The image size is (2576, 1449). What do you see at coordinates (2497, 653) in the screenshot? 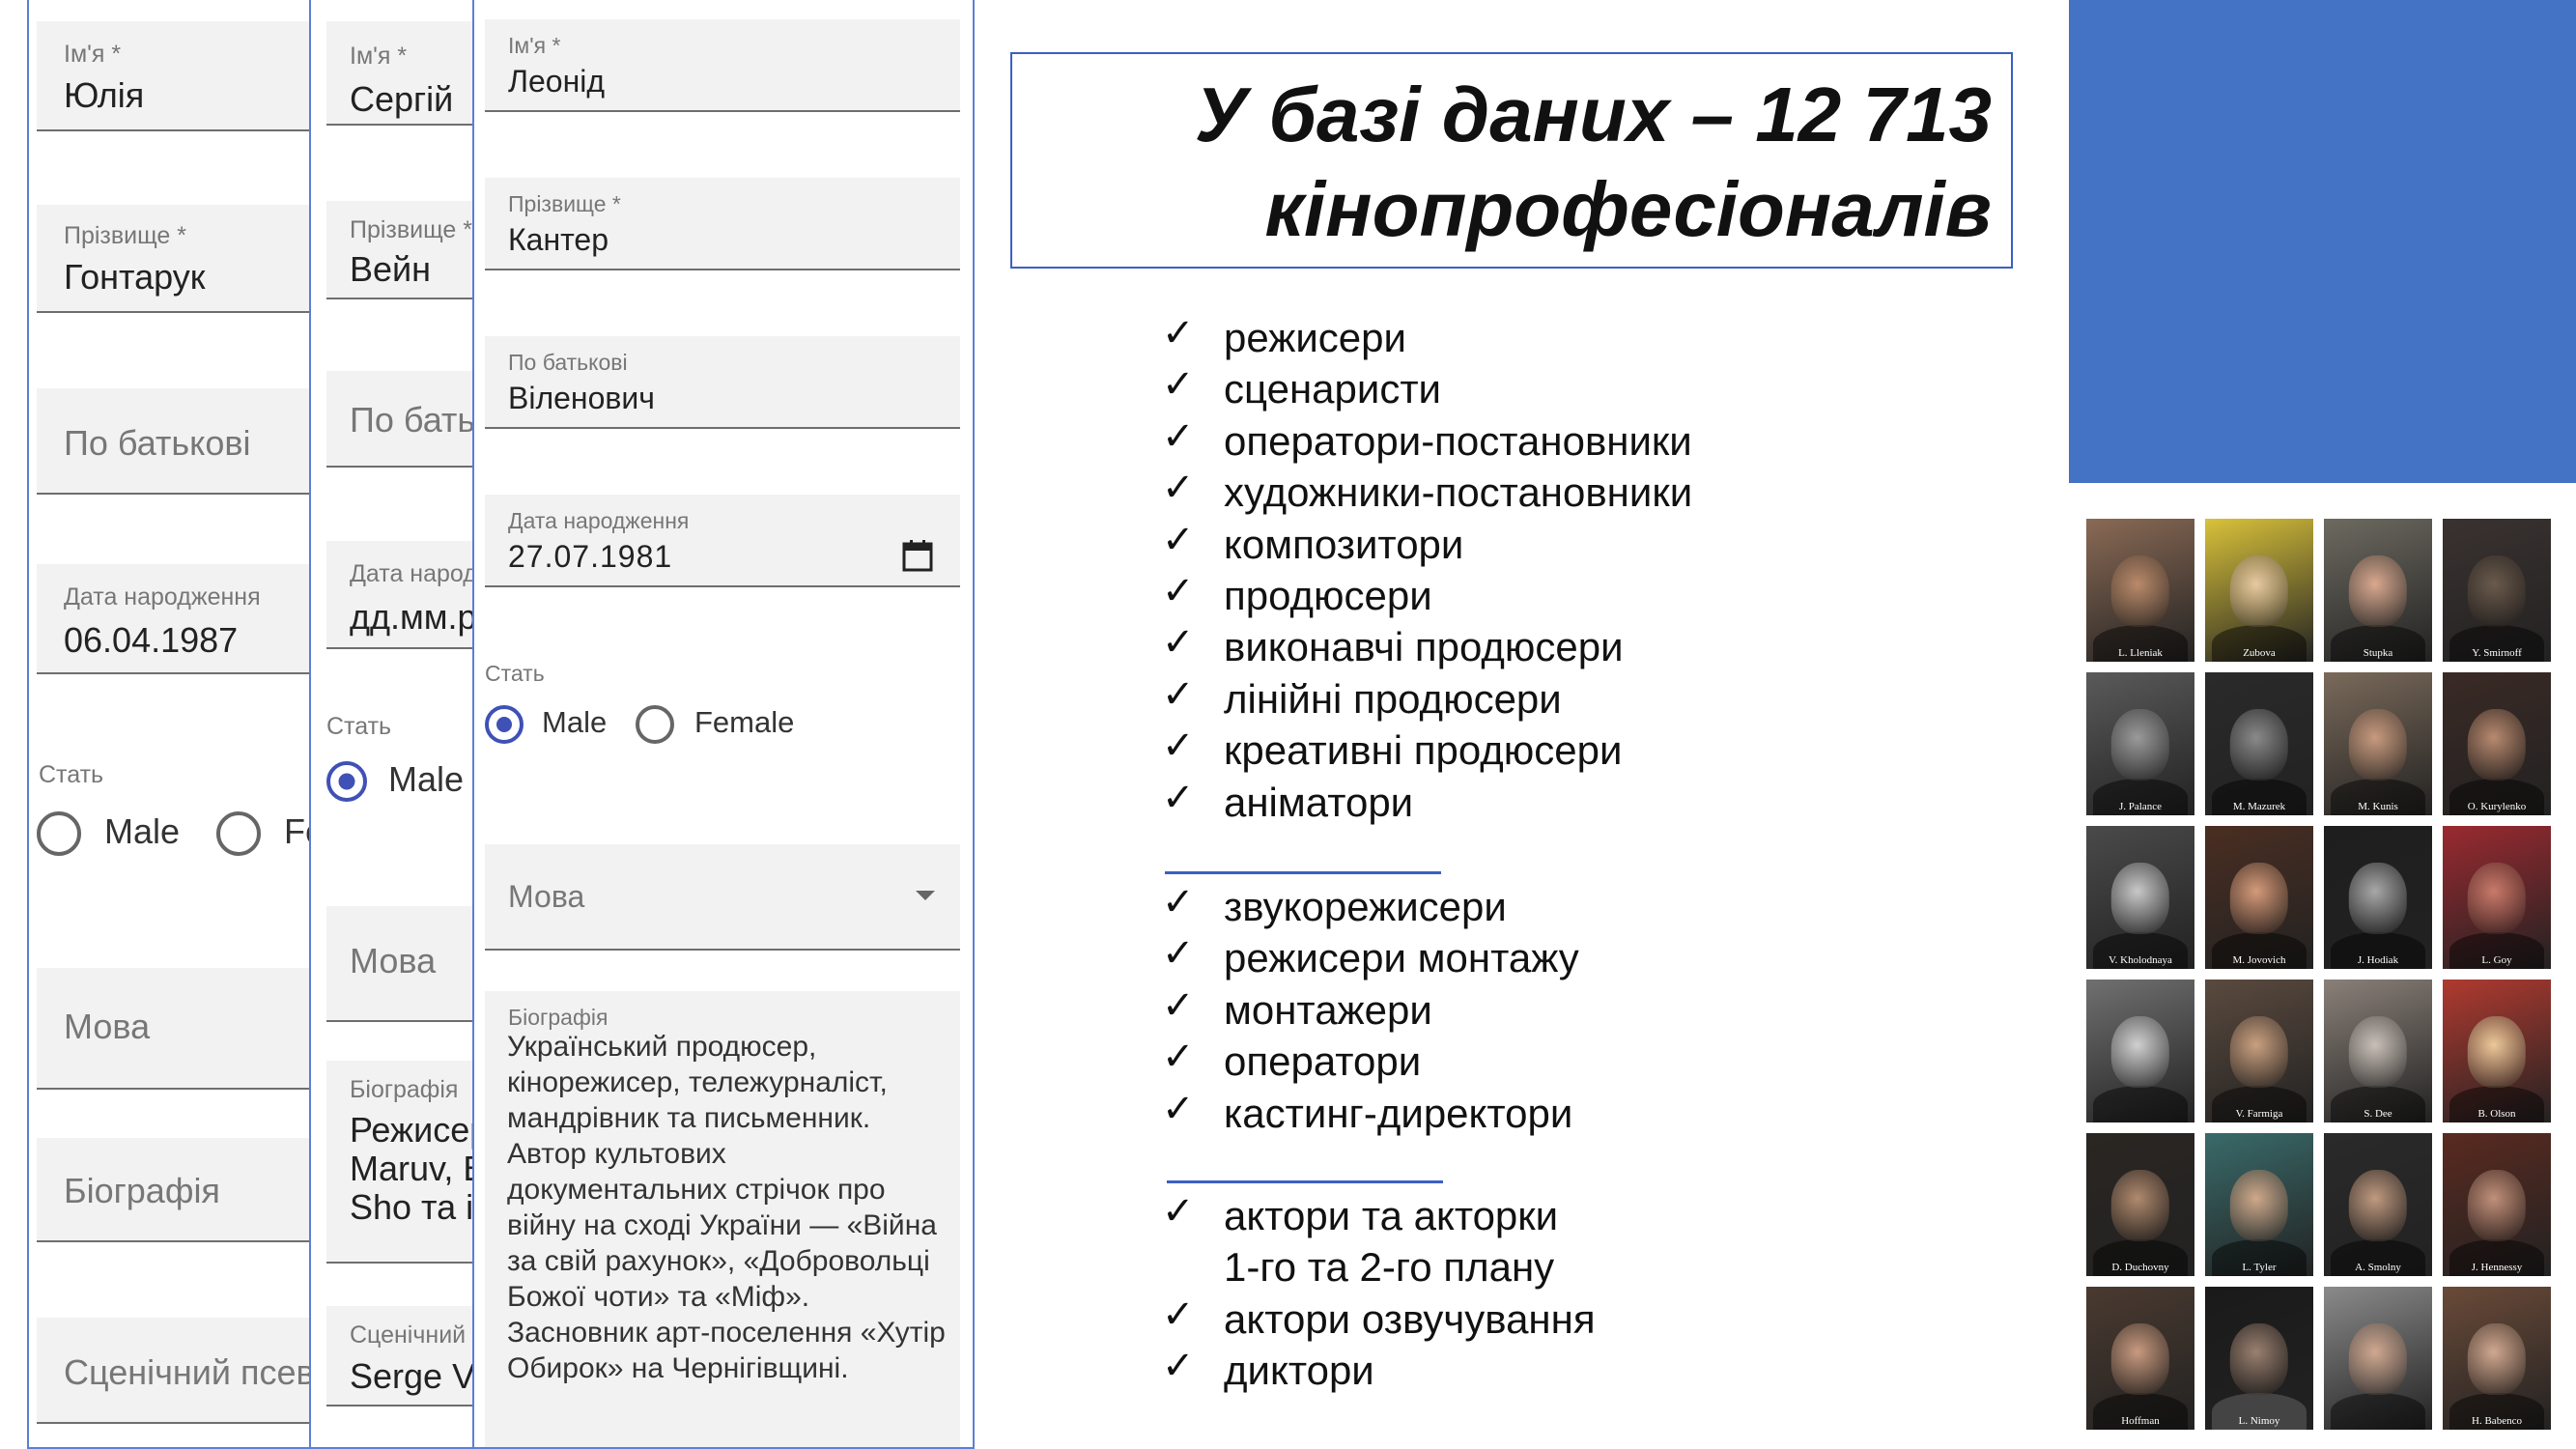
I see `portrait-caption: Y. Smirnoff` at bounding box center [2497, 653].